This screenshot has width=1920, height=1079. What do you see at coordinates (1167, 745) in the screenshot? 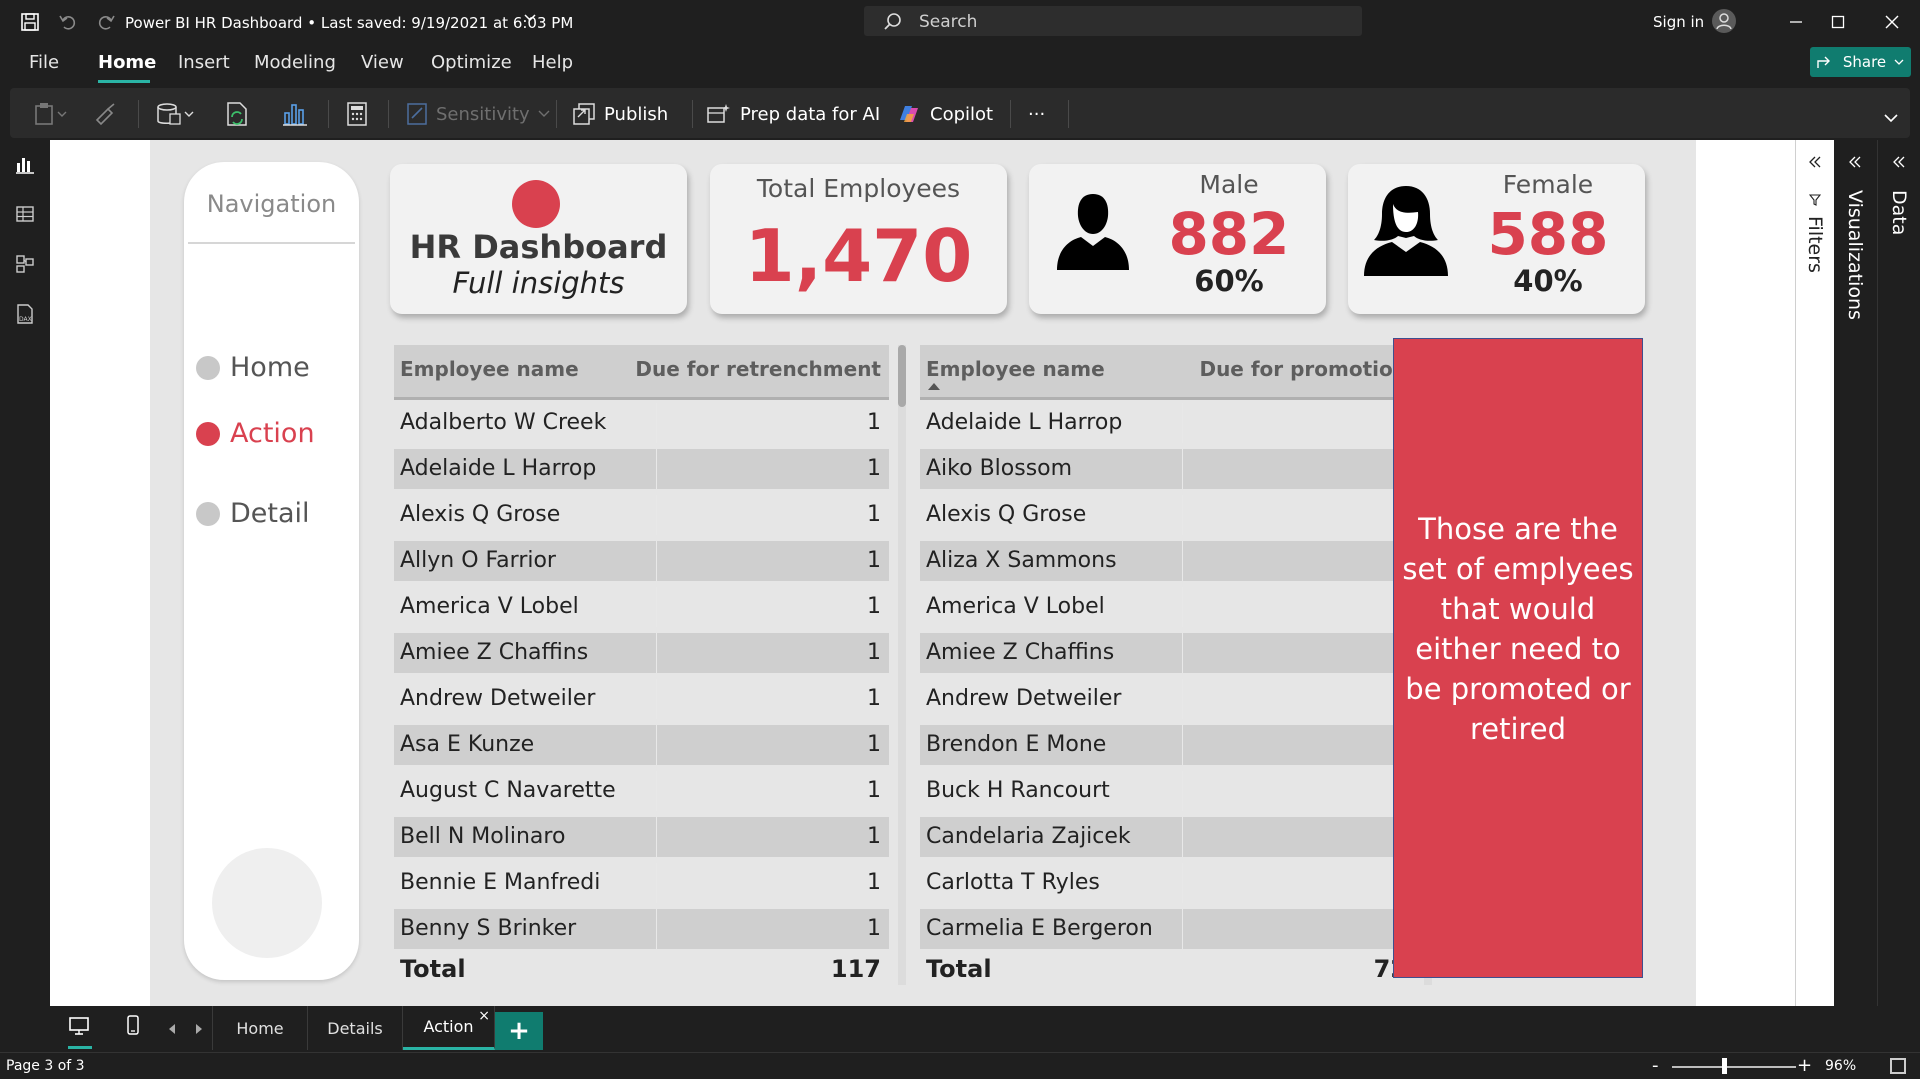
I see `table-row: Brendon E Mone1` at bounding box center [1167, 745].